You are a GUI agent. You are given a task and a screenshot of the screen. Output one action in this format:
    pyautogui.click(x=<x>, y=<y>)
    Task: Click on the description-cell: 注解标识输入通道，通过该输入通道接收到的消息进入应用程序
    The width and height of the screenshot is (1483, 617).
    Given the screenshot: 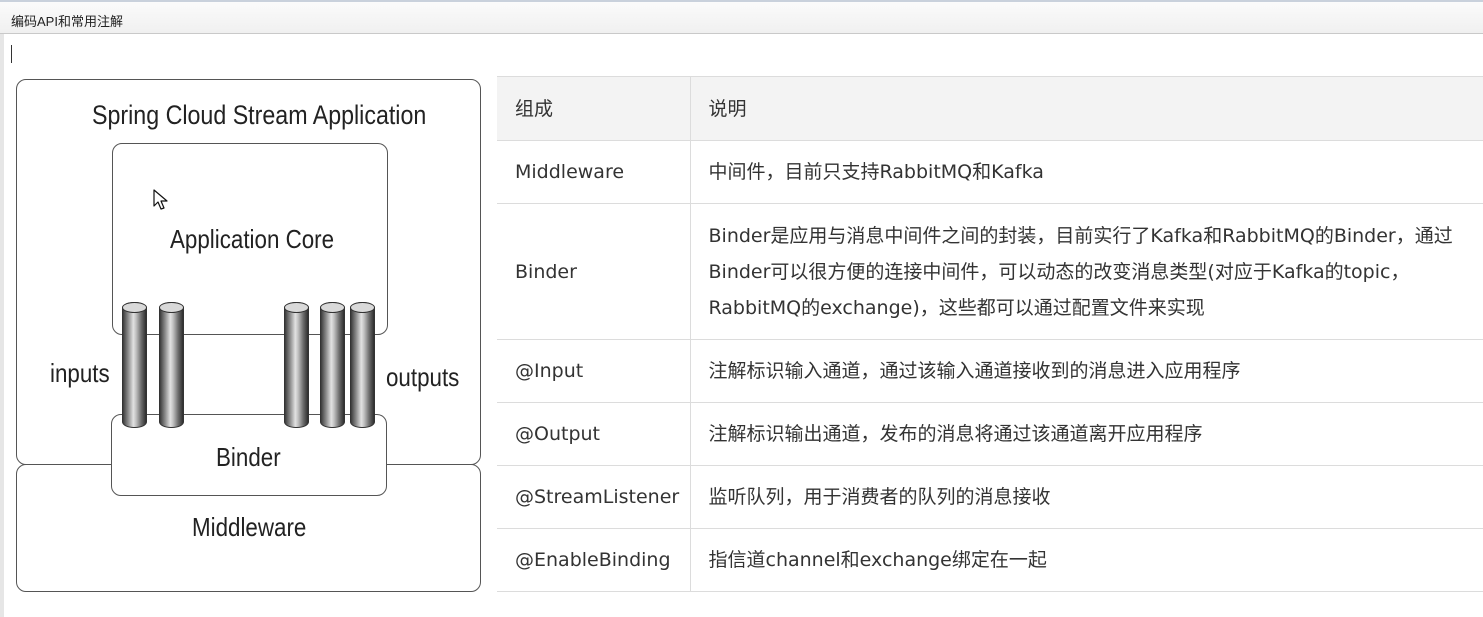 What is the action you would take?
    pyautogui.click(x=1086, y=371)
    